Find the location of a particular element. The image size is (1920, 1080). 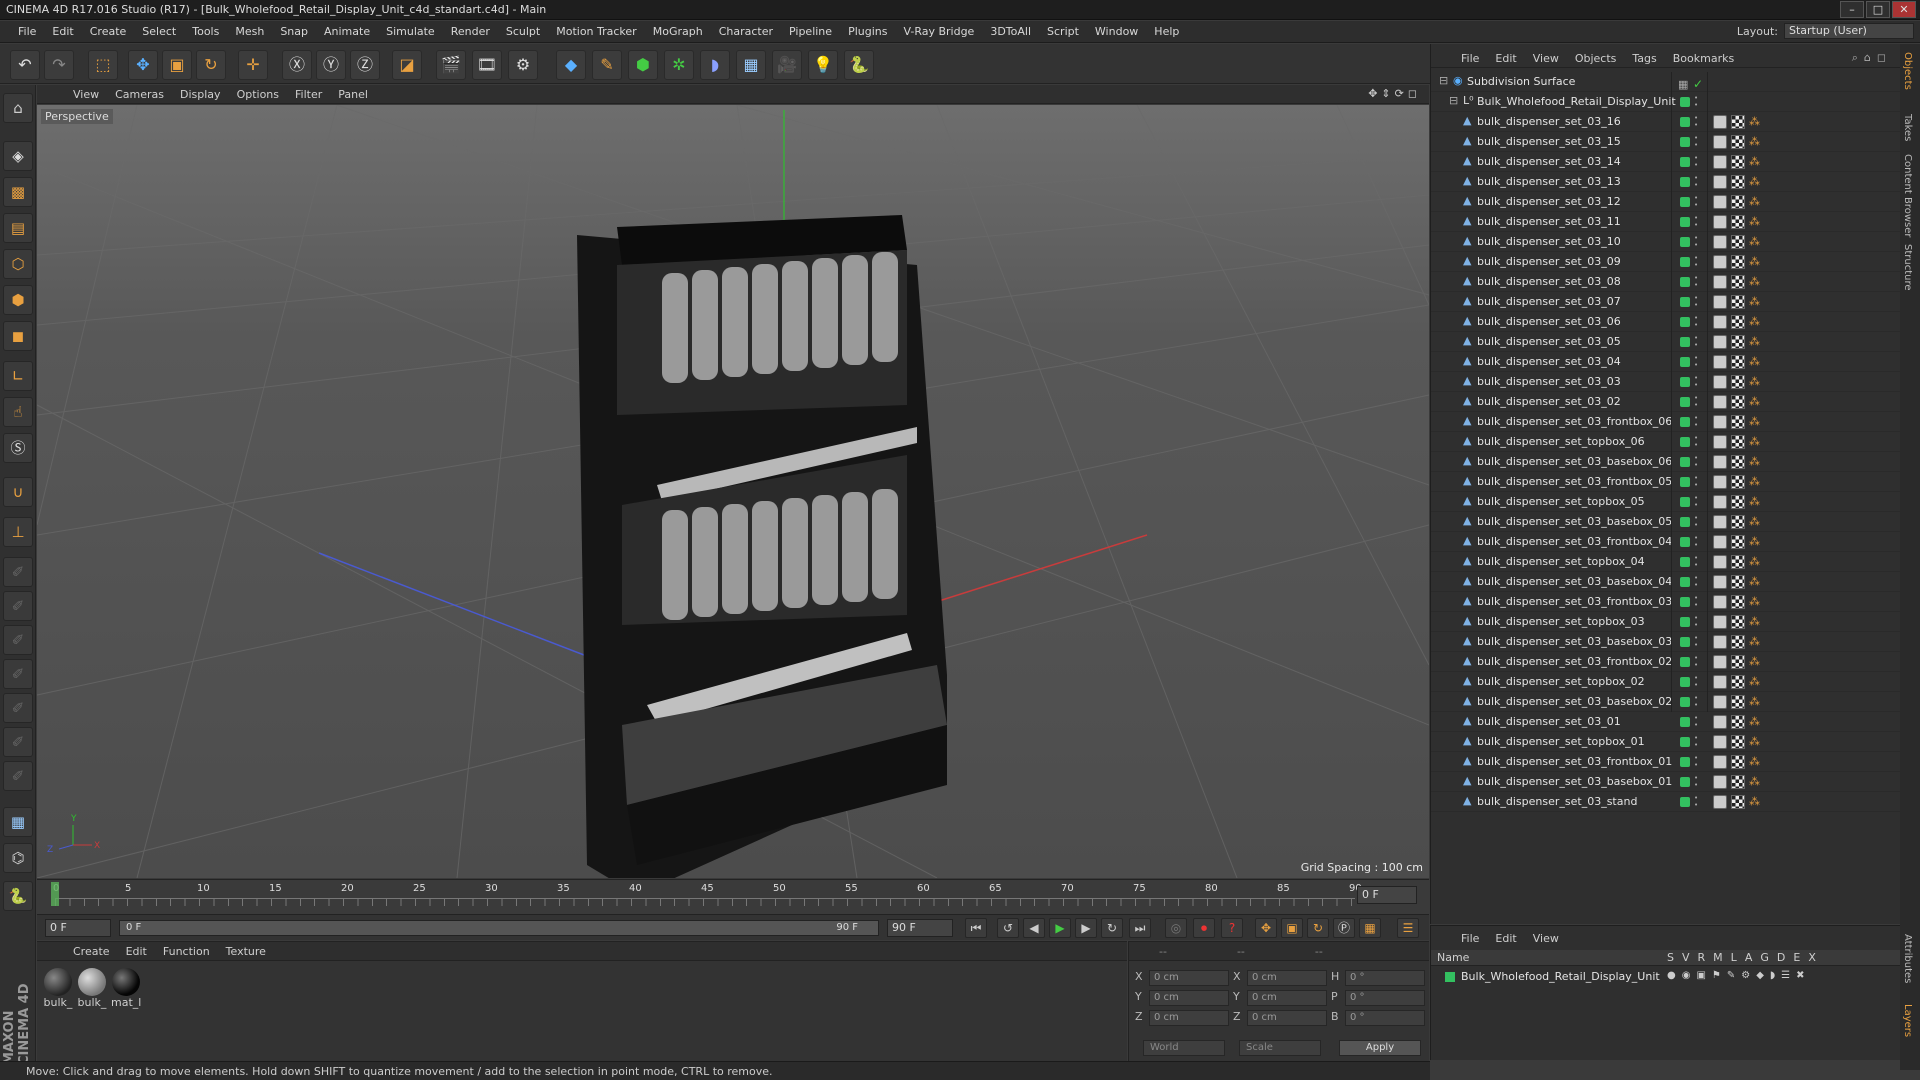

brush-2-icon: ✐ is located at coordinates (18, 606).